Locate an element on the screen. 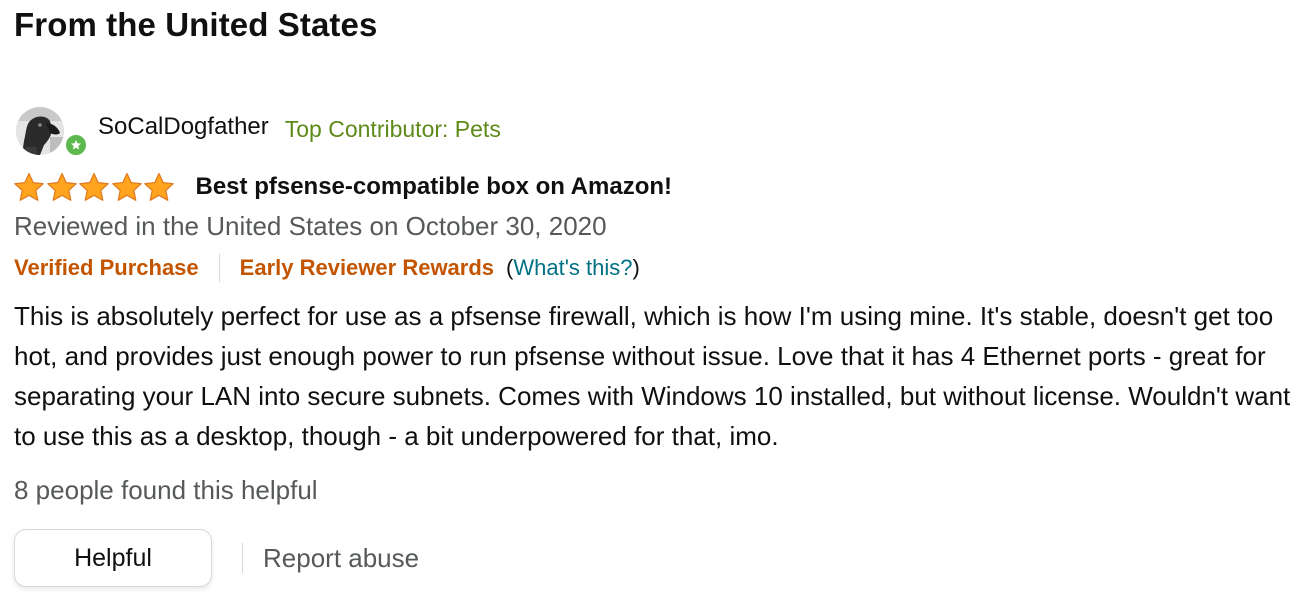  verified-purchase-badge: Verified Purchase is located at coordinates (106, 267).